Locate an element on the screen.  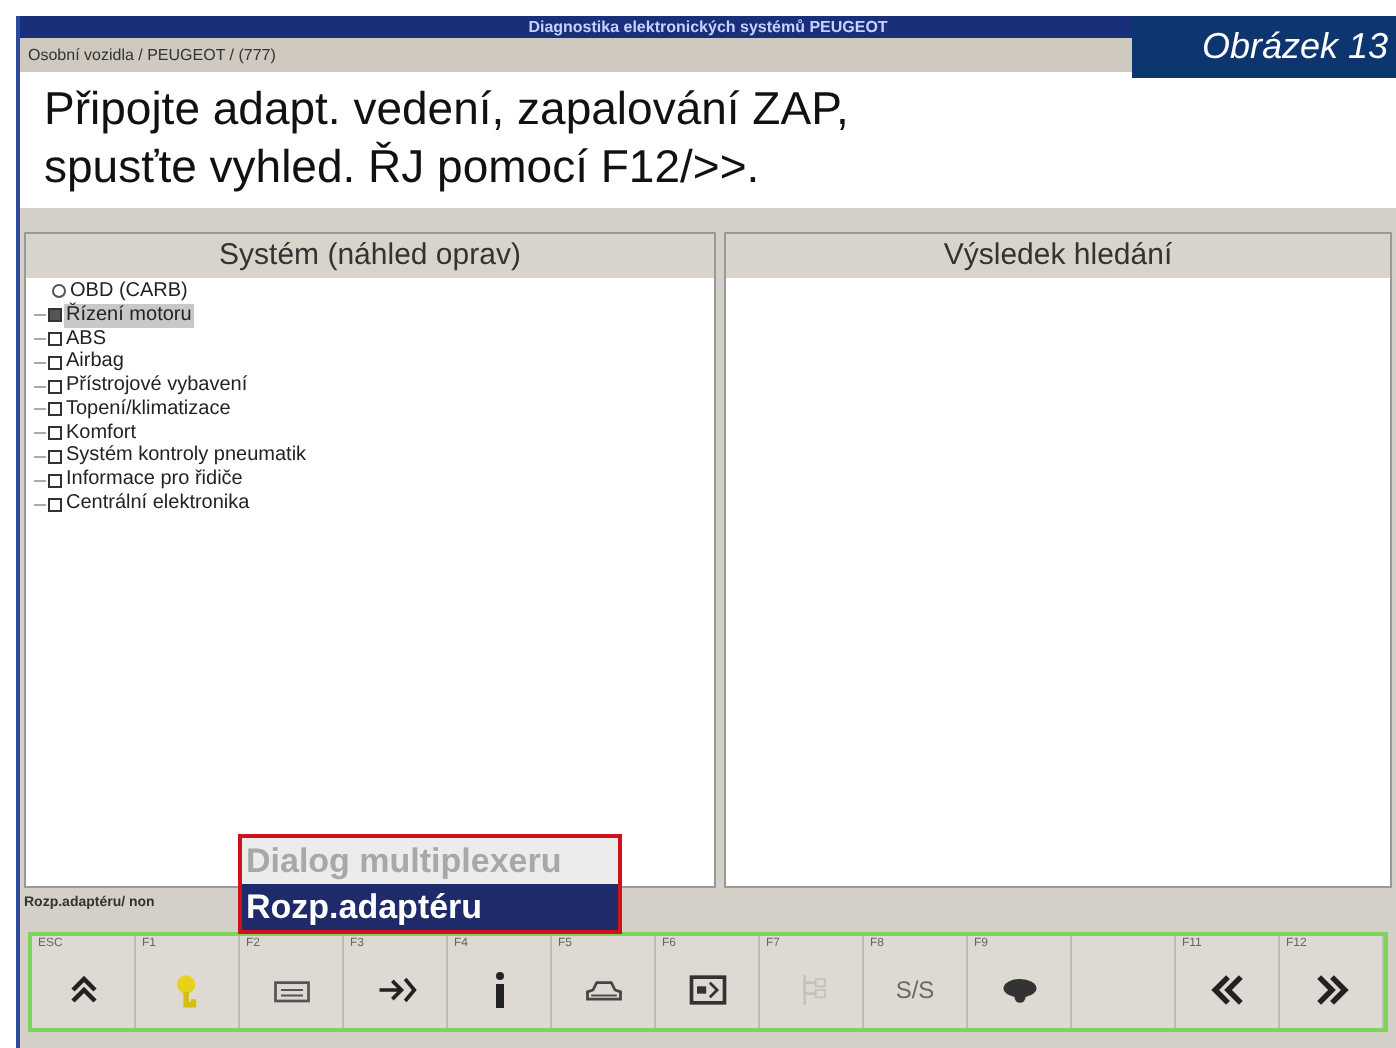
tree-item: Informace pro řidiče is located at coordinates (154, 480).